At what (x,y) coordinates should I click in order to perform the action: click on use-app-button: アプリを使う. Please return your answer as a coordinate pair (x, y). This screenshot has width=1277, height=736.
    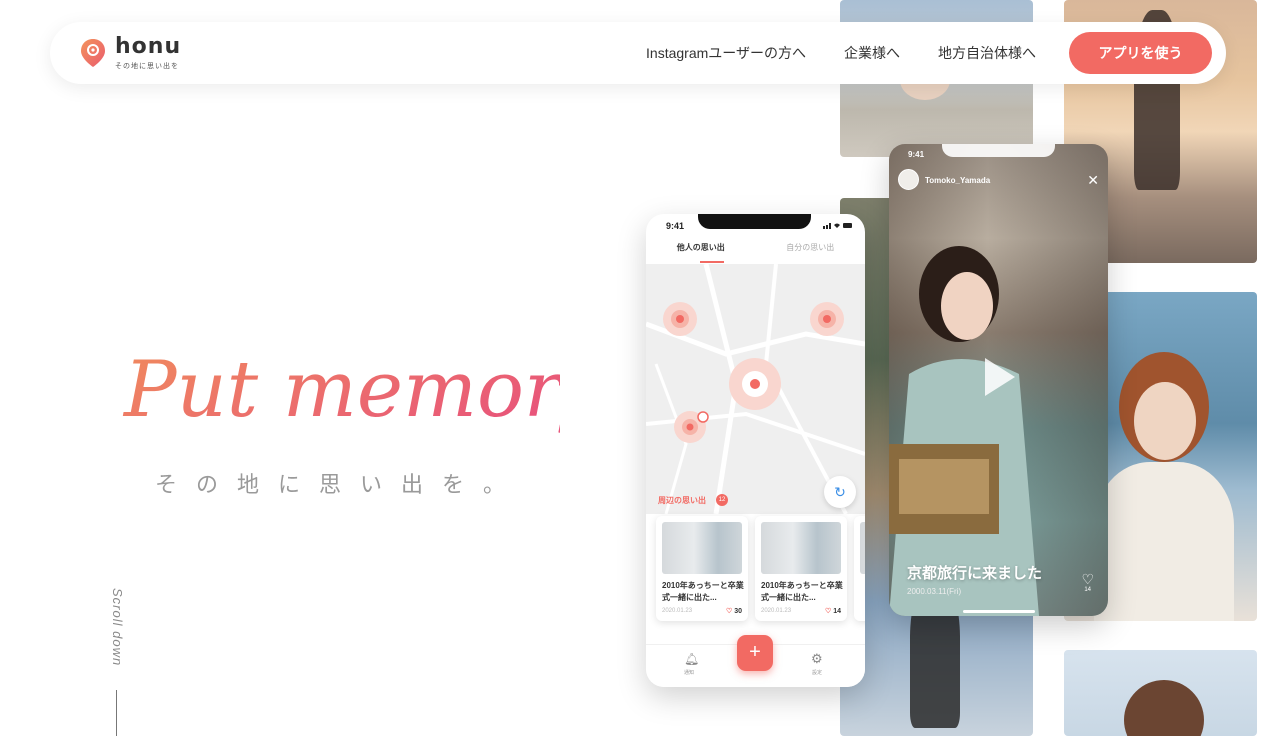
    Looking at the image, I should click on (1140, 53).